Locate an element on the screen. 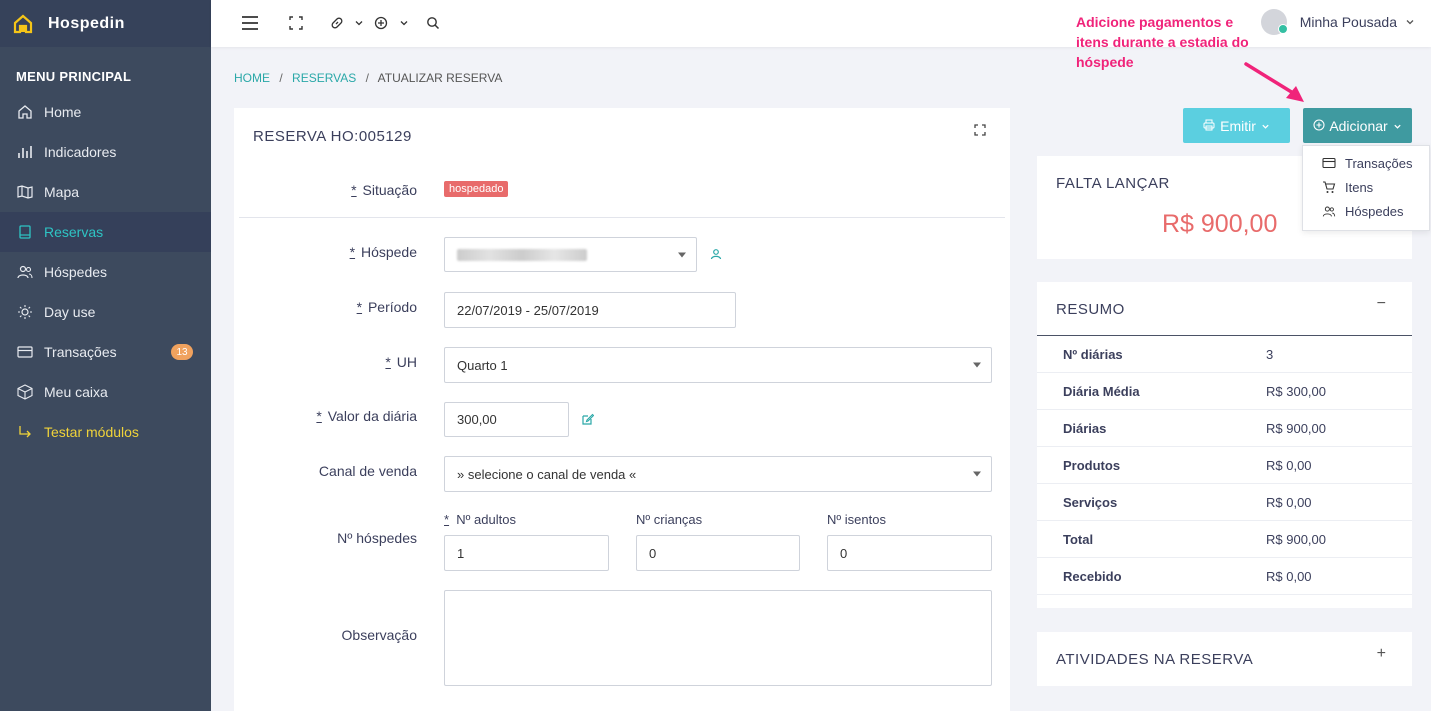 The height and width of the screenshot is (711, 1431). tablet-icon is located at coordinates (25, 232).